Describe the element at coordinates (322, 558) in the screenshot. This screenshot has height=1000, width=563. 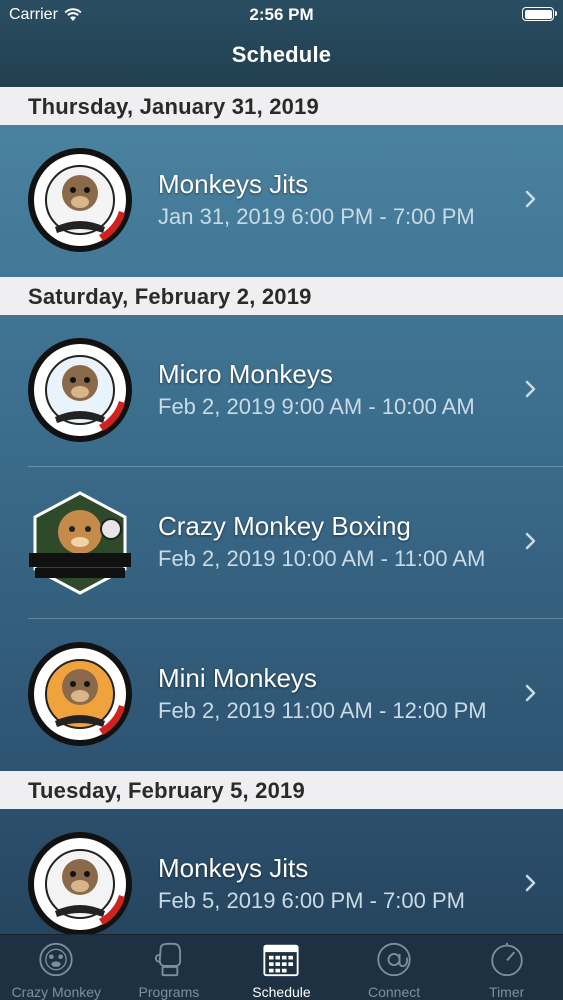
I see `event-time: Feb 2, 2019 10:00 AM - 11:00 AM` at that location.